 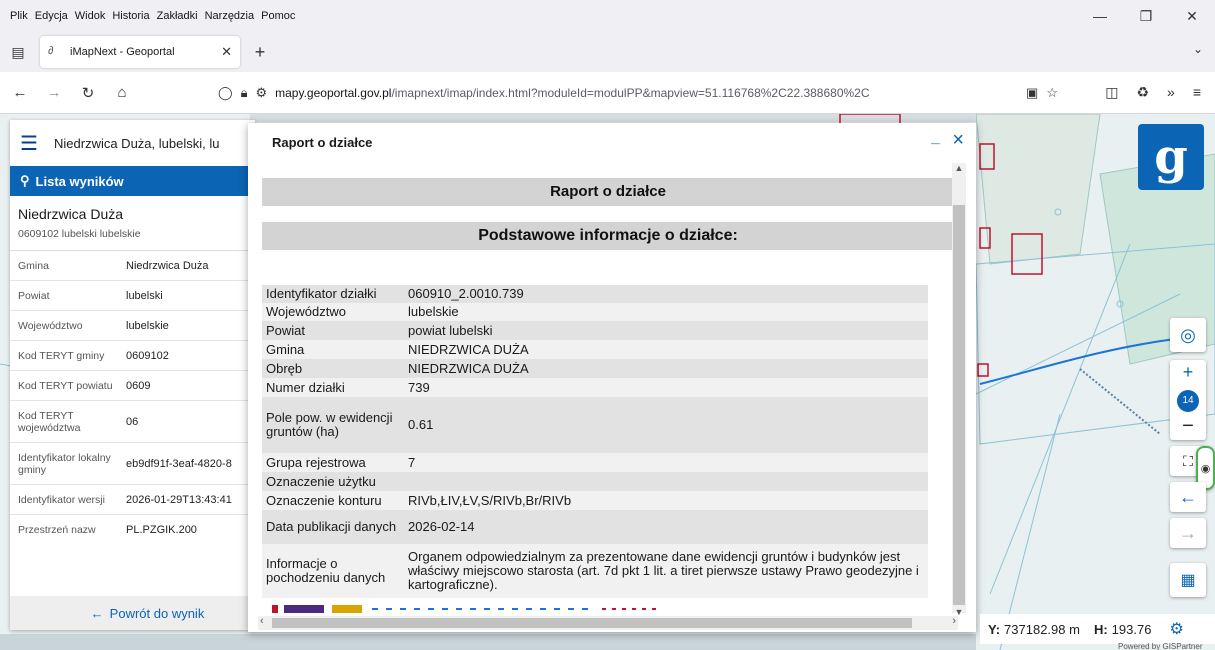 What do you see at coordinates (147, 325) in the screenshot?
I see `attribute-value: lubelskie` at bounding box center [147, 325].